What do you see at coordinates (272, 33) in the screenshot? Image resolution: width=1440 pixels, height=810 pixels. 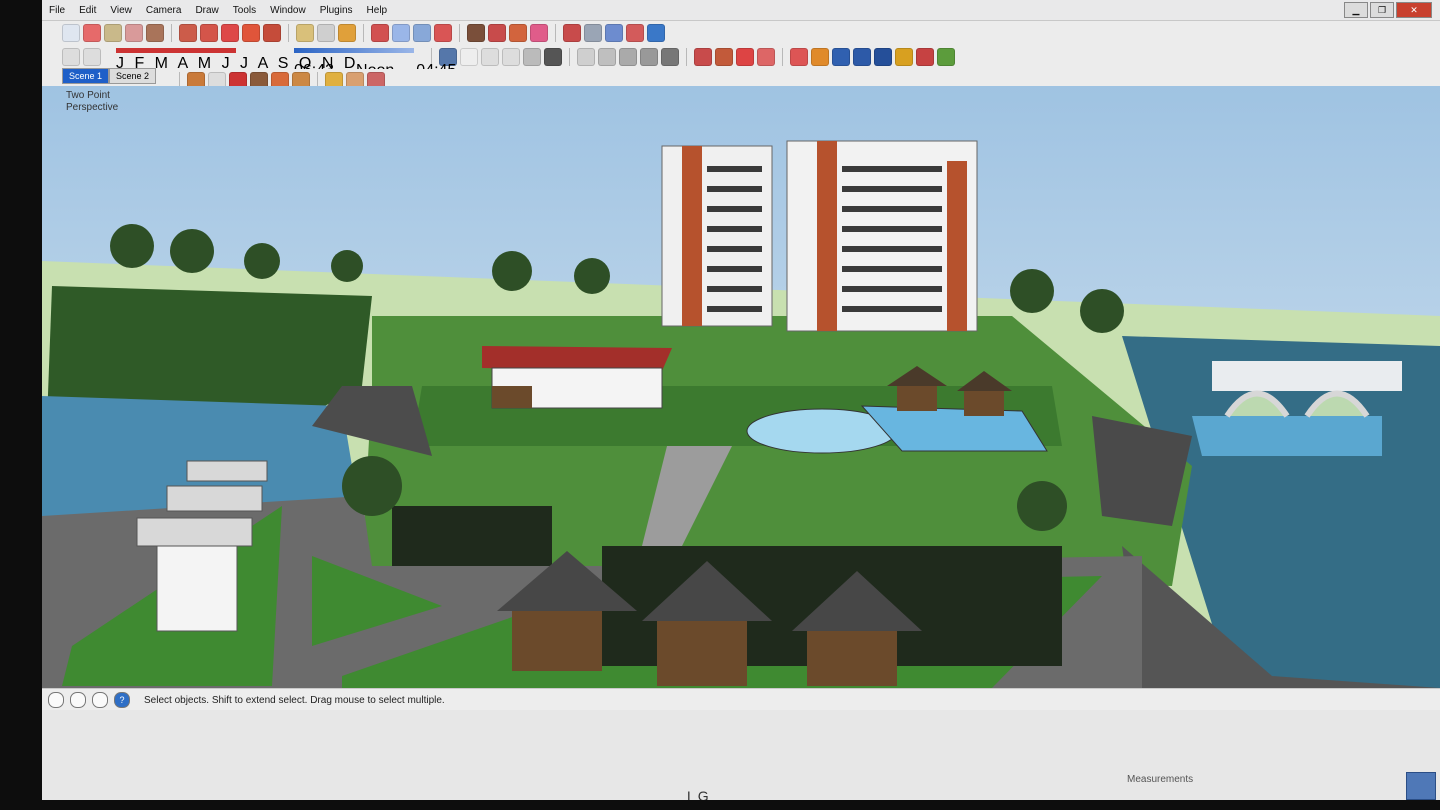 I see `scale-tool-icon` at bounding box center [272, 33].